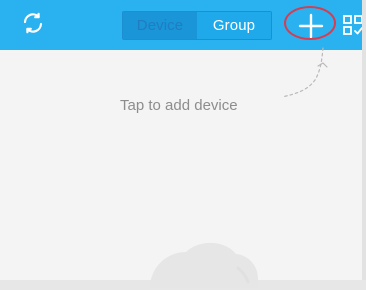 Image resolution: width=366 pixels, height=290 pixels. Describe the element at coordinates (160, 25) in the screenshot. I see `tab-device: Device` at that location.